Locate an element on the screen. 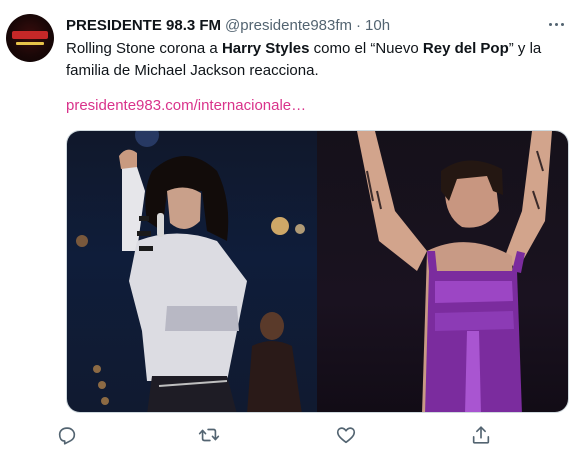 Image resolution: width=577 pixels, height=453 pixels. more-options-icon is located at coordinates (556, 24).